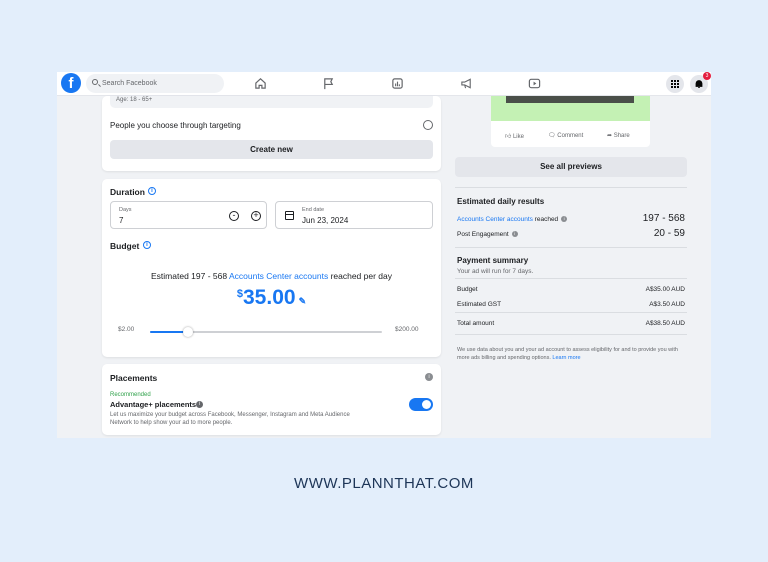 The height and width of the screenshot is (562, 768). I want to click on payment-row-total: Total amount A$38.50 AUD, so click(571, 323).